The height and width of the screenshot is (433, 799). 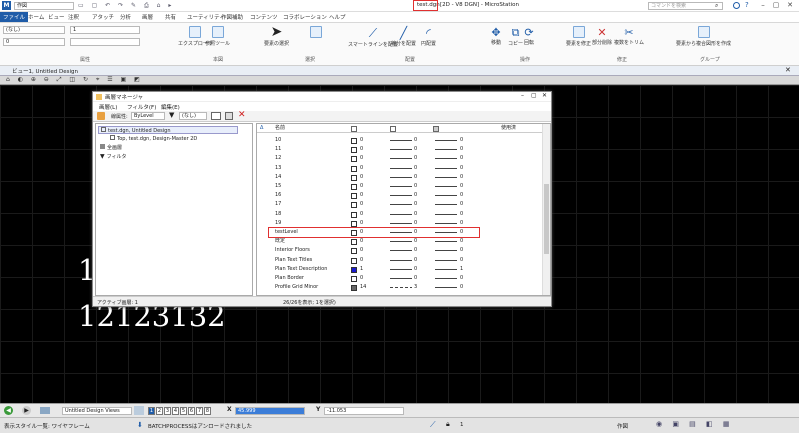 What do you see at coordinates (508, 128) in the screenshot?
I see `column-used: 使用済` at bounding box center [508, 128].